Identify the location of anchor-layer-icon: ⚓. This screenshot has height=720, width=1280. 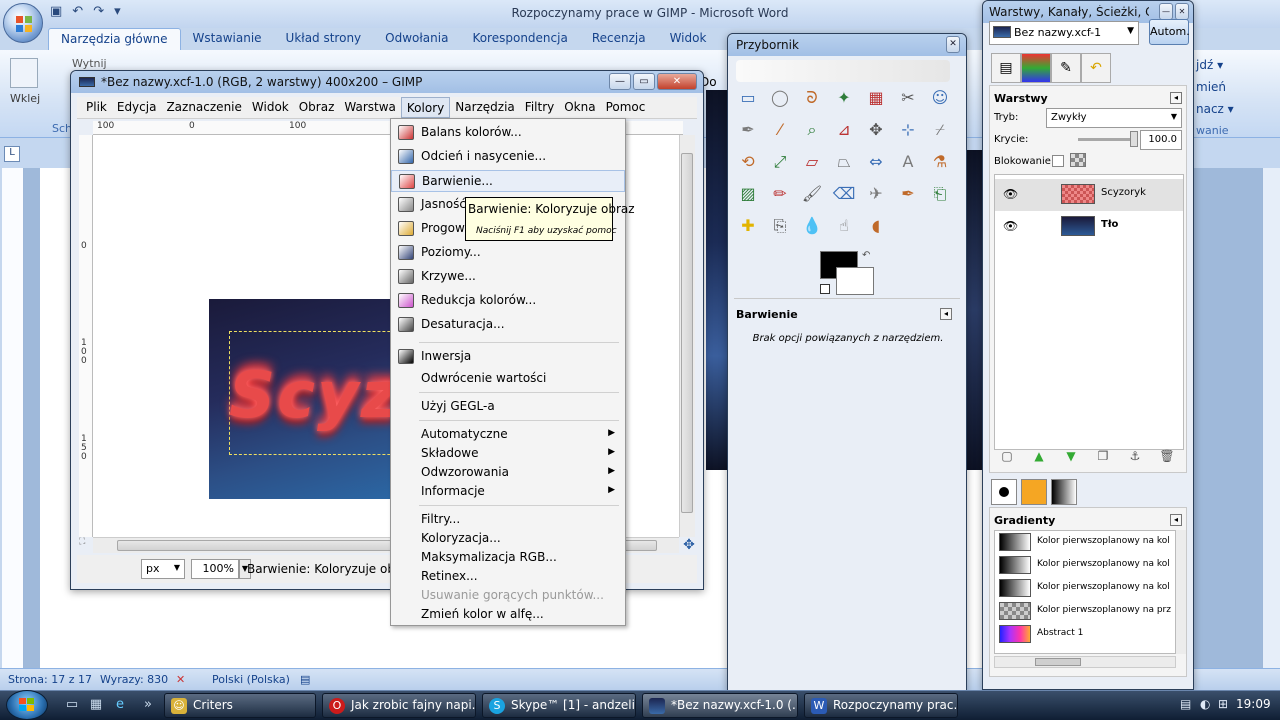
(1135, 457).